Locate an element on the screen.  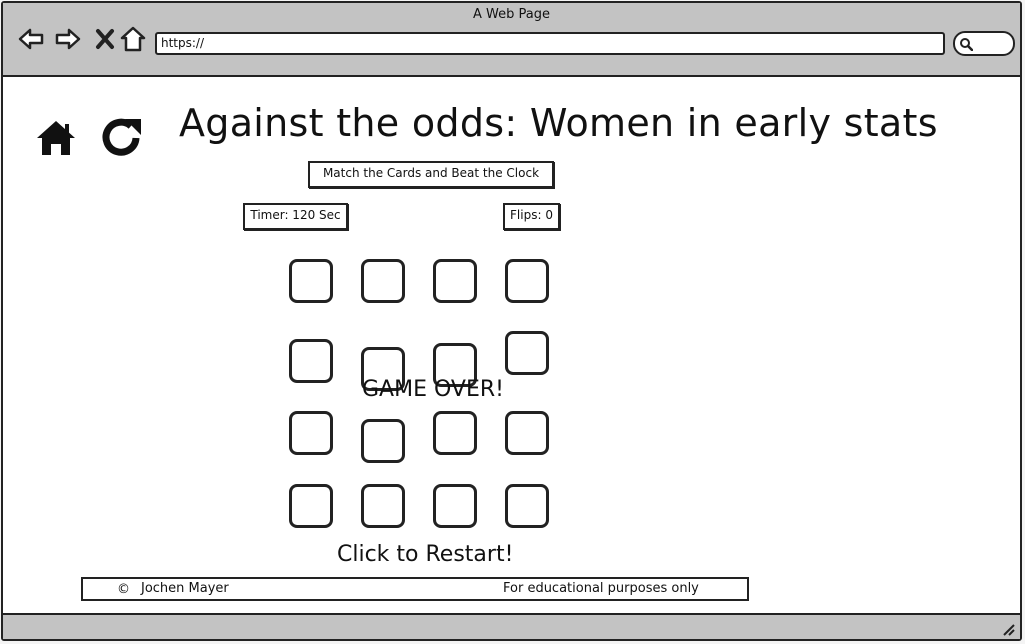
flips-counter: Flips: 0 is located at coordinates (531, 216).